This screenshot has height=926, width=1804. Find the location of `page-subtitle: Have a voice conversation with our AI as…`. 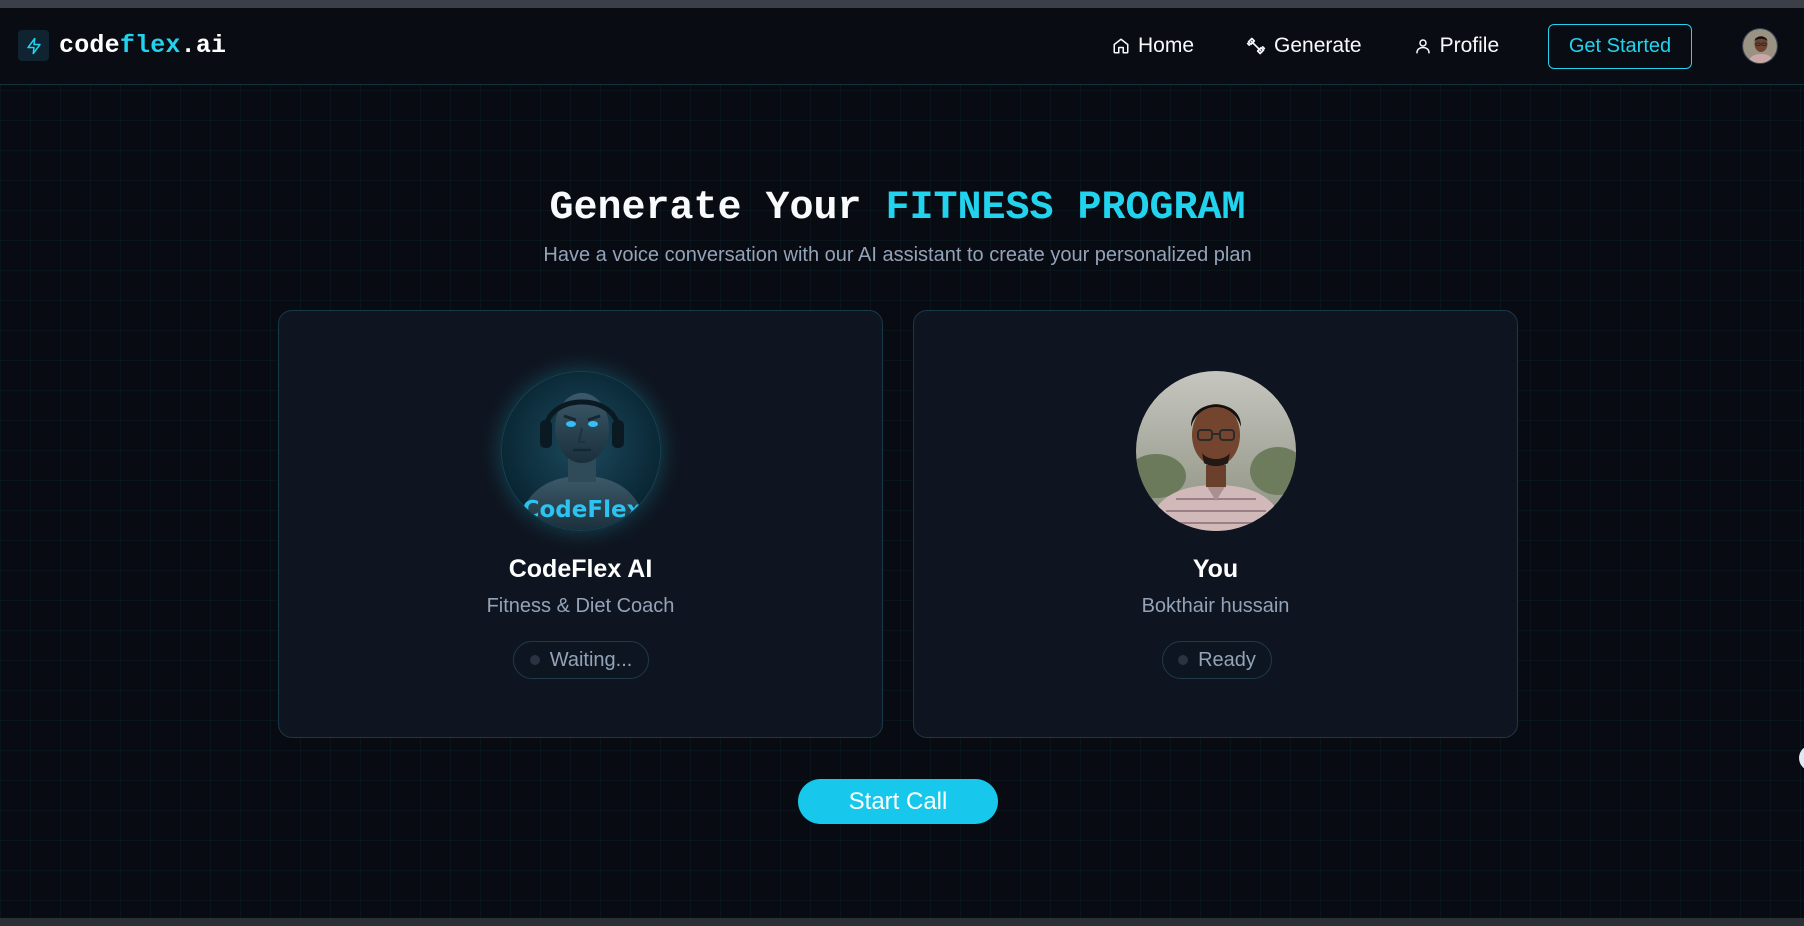

page-subtitle: Have a voice conversation with our AI as… is located at coordinates (897, 255).